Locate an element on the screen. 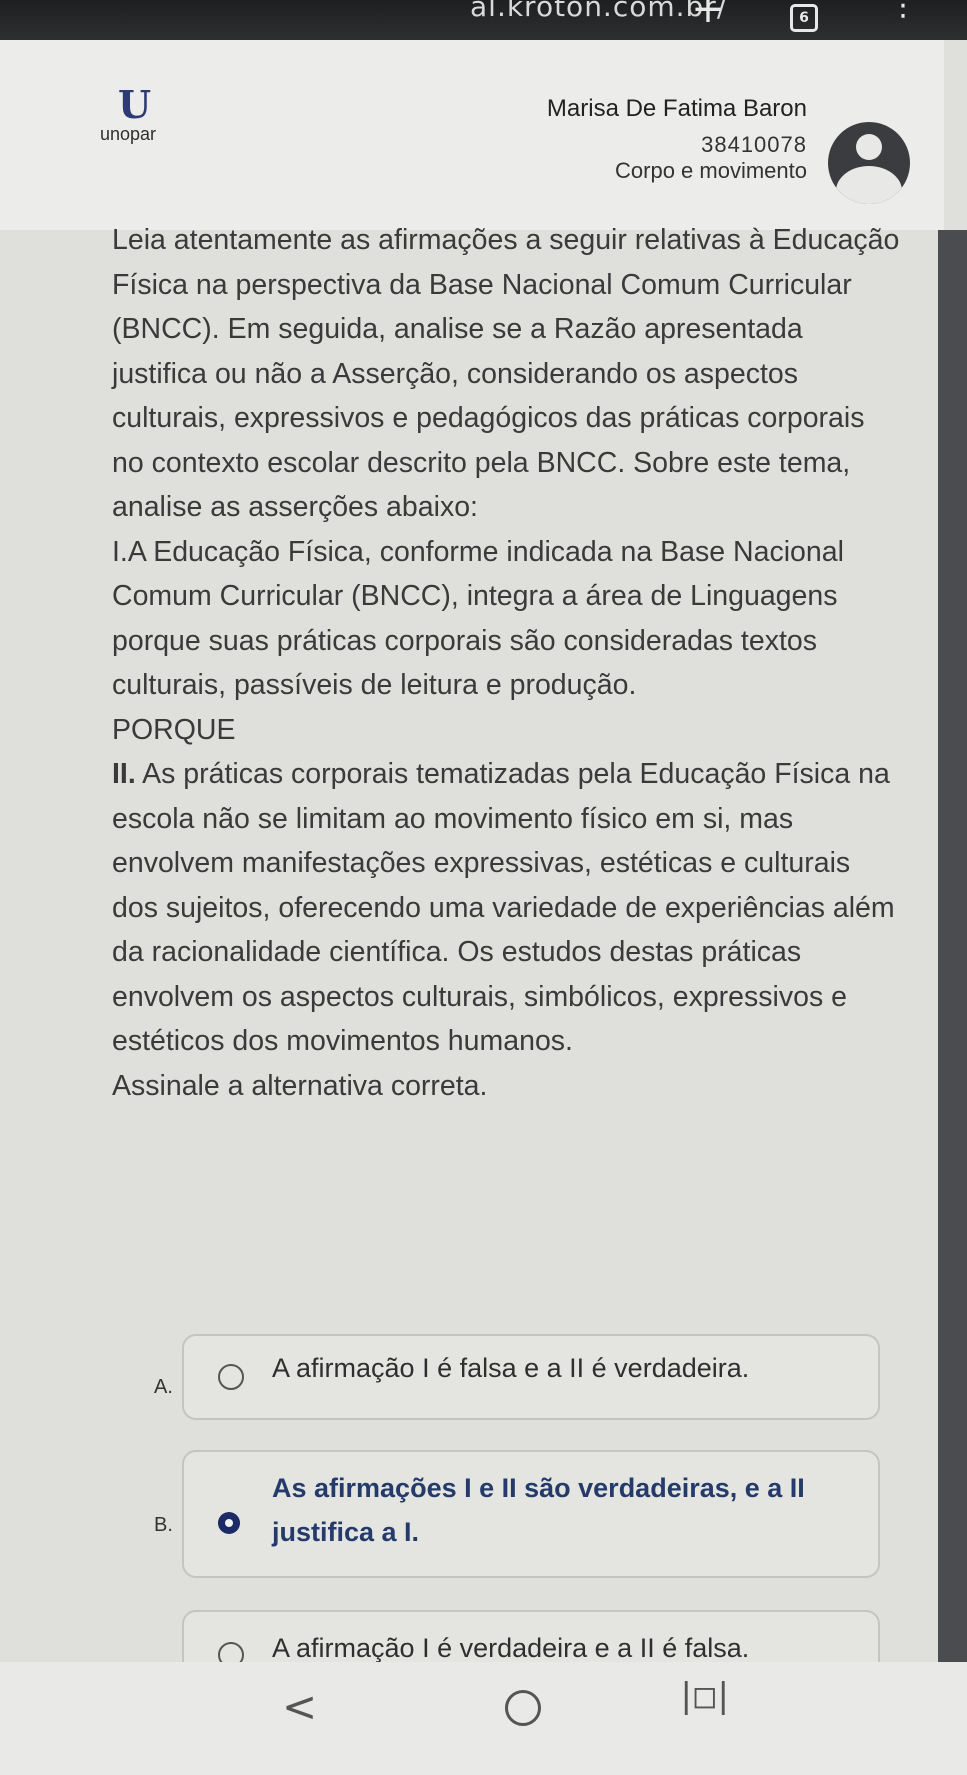 This screenshot has height=1775, width=967. option-b-radio-selected is located at coordinates (229, 1523).